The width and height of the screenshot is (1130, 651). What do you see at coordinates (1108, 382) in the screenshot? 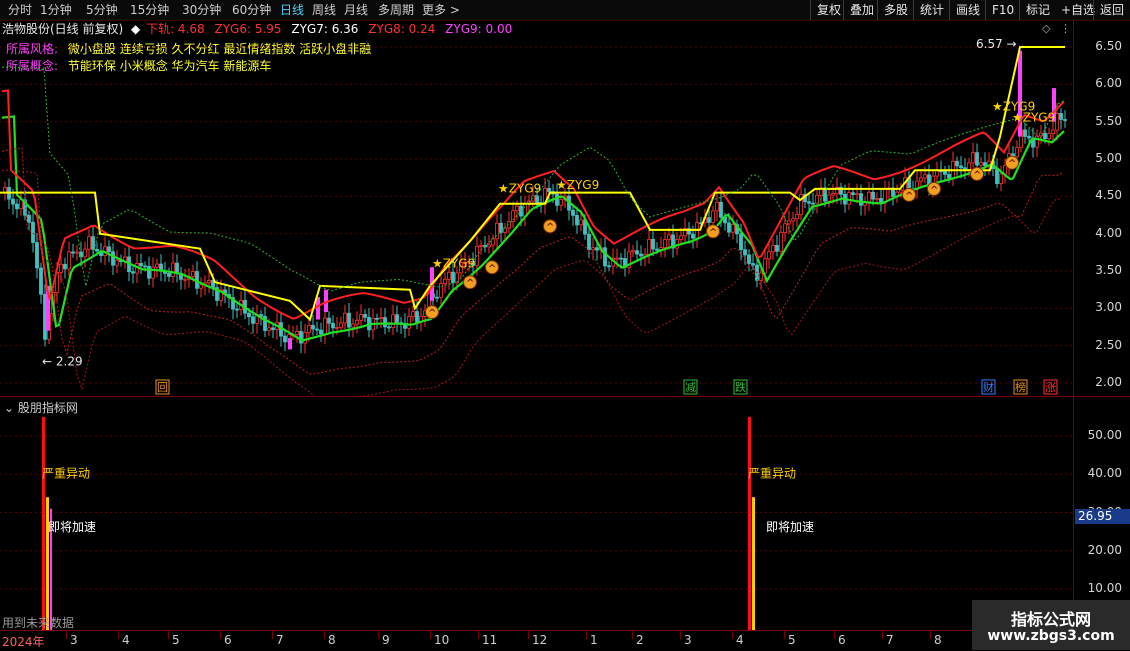
I see `price-tick-label: 2.00` at bounding box center [1108, 382].